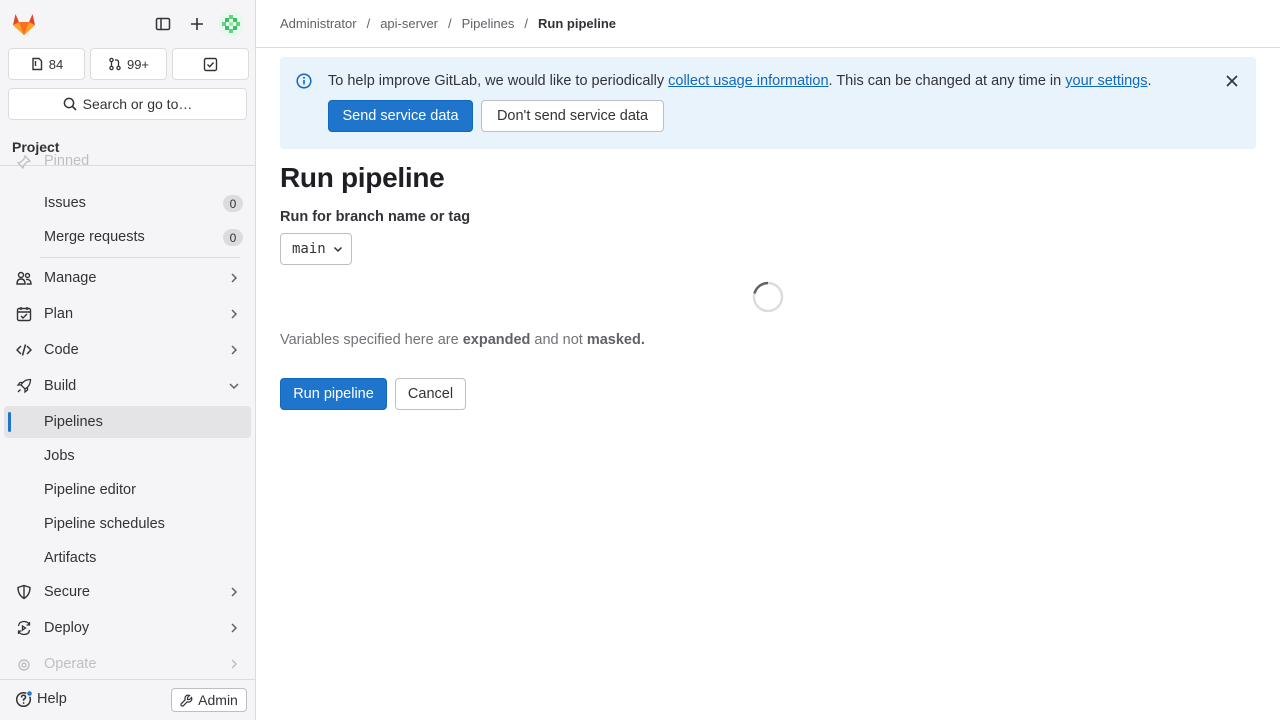  I want to click on branch-select-value: main, so click(309, 249).